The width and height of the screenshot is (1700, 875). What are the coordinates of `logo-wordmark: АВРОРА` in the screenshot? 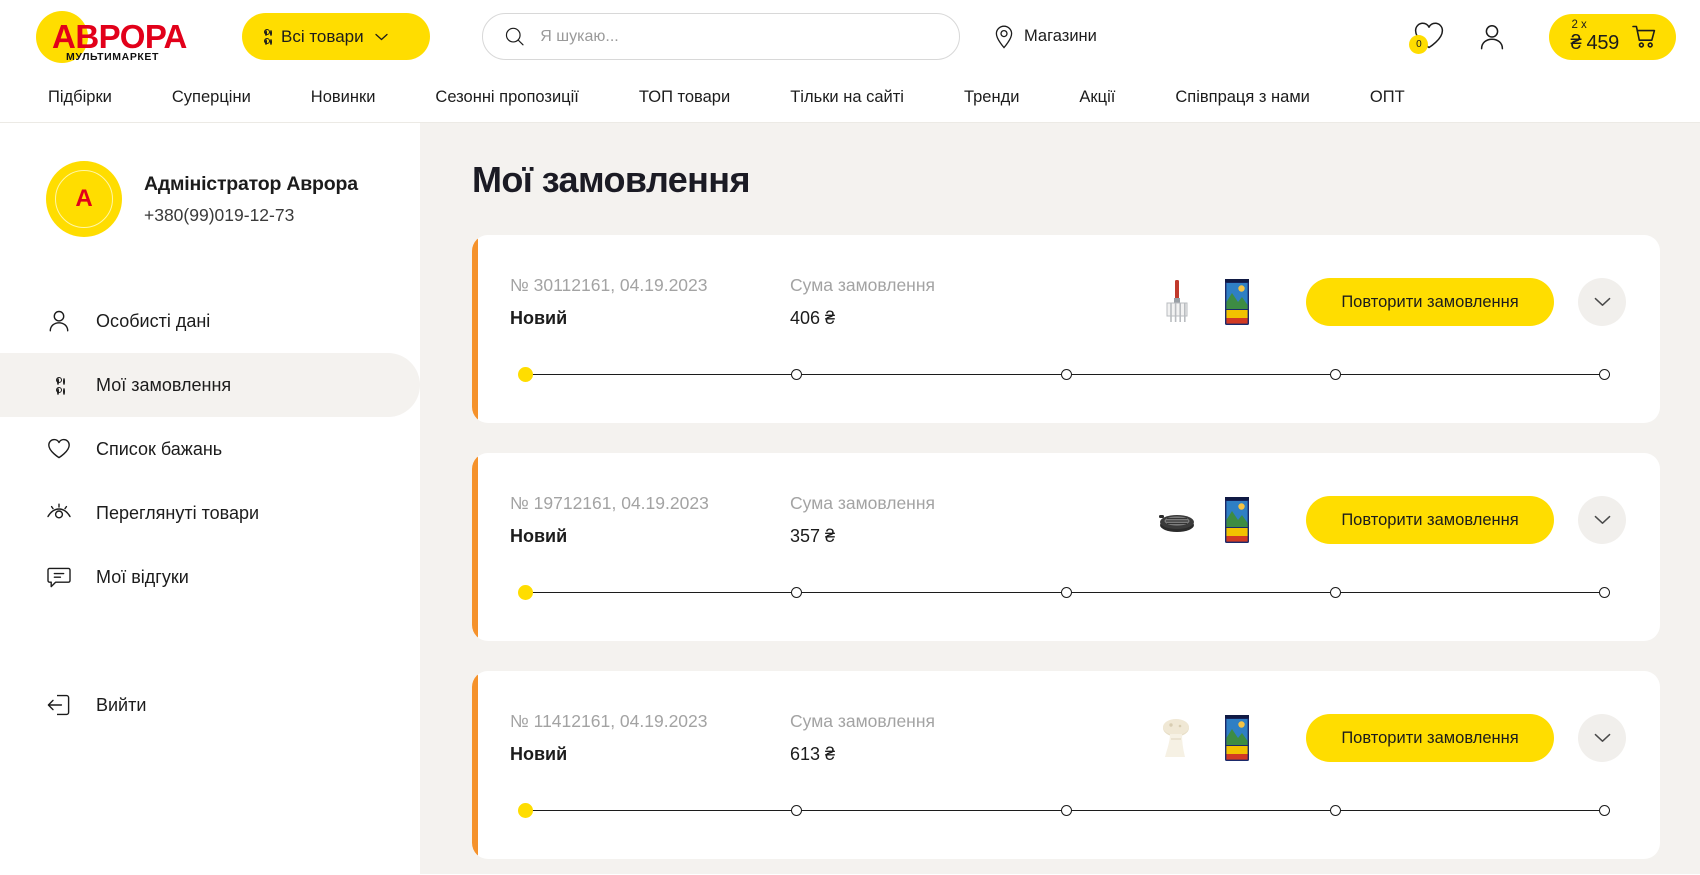 It's located at (119, 36).